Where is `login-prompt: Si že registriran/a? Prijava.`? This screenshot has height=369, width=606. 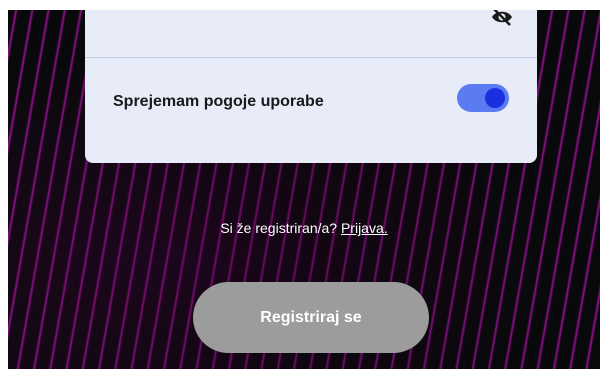
login-prompt: Si že registriran/a? Prijava. is located at coordinates (304, 228).